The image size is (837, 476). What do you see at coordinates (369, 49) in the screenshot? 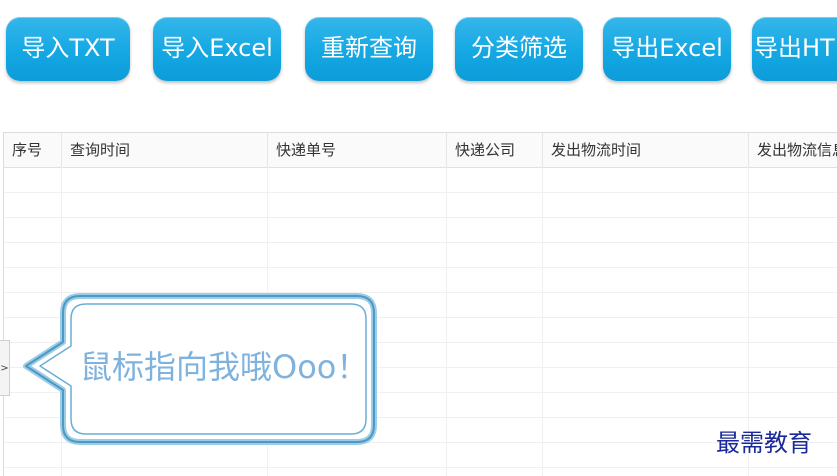
I see `requery-button: 重新查询` at bounding box center [369, 49].